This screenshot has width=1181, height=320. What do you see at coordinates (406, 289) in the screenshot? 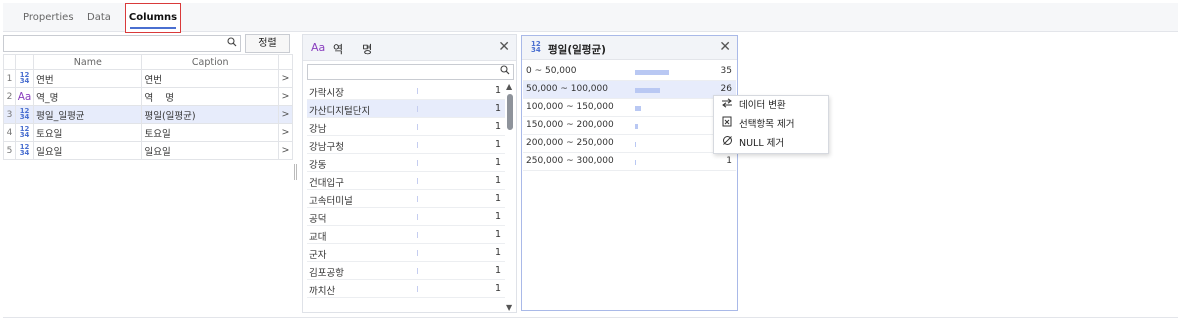
I see `list-item: 까치산 1` at bounding box center [406, 289].